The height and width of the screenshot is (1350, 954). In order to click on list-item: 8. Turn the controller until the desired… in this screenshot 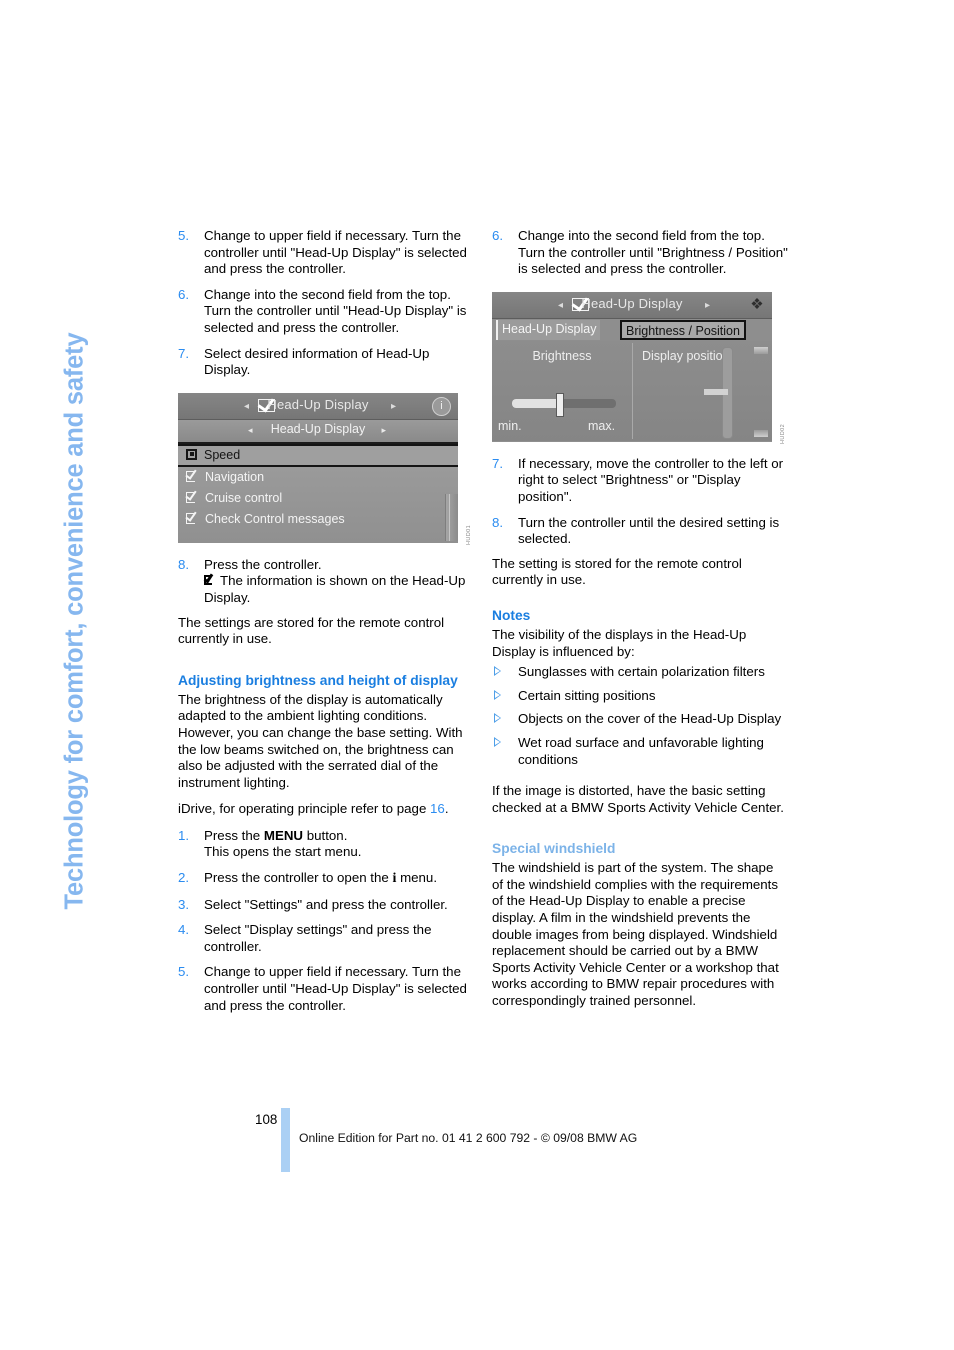, I will do `click(640, 531)`.